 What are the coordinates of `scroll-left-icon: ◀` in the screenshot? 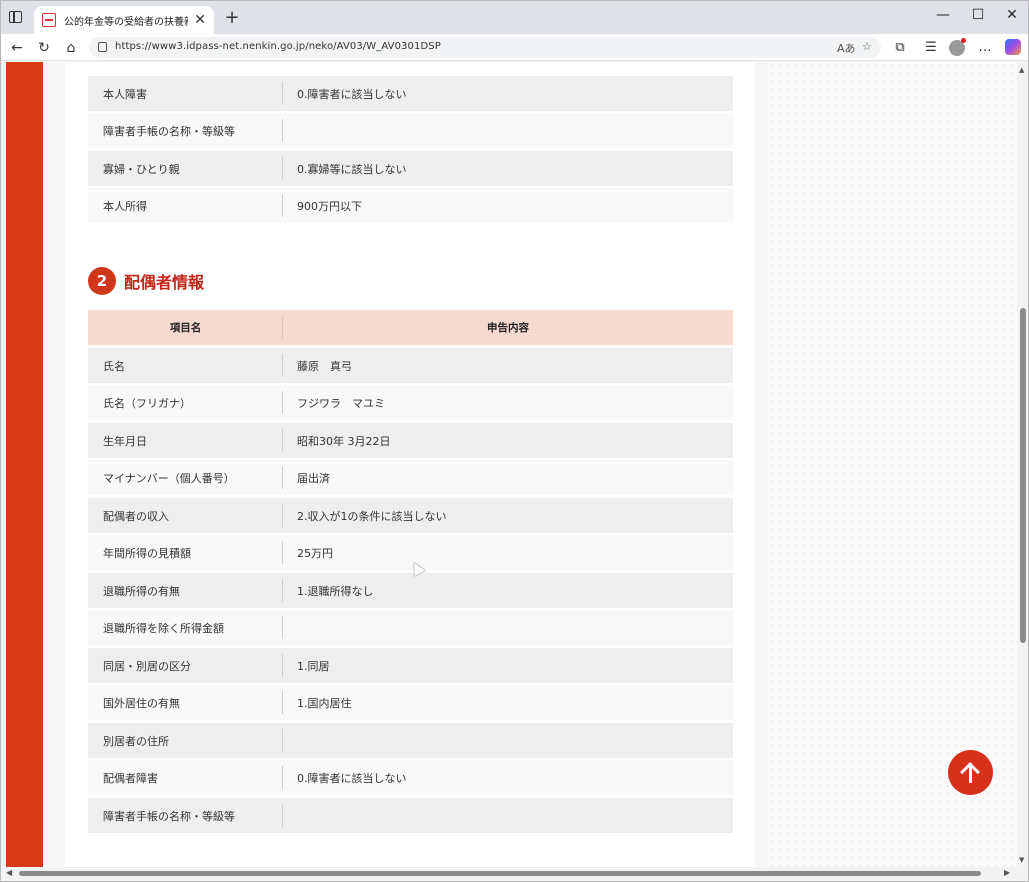 It's located at (9, 872).